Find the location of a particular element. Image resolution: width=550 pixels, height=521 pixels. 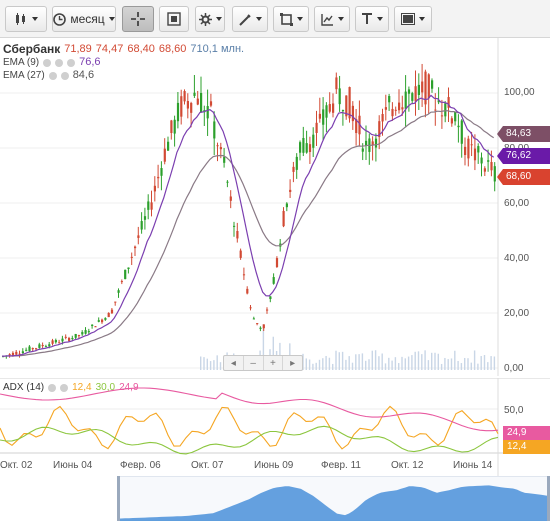

shape-button is located at coordinates (291, 19).